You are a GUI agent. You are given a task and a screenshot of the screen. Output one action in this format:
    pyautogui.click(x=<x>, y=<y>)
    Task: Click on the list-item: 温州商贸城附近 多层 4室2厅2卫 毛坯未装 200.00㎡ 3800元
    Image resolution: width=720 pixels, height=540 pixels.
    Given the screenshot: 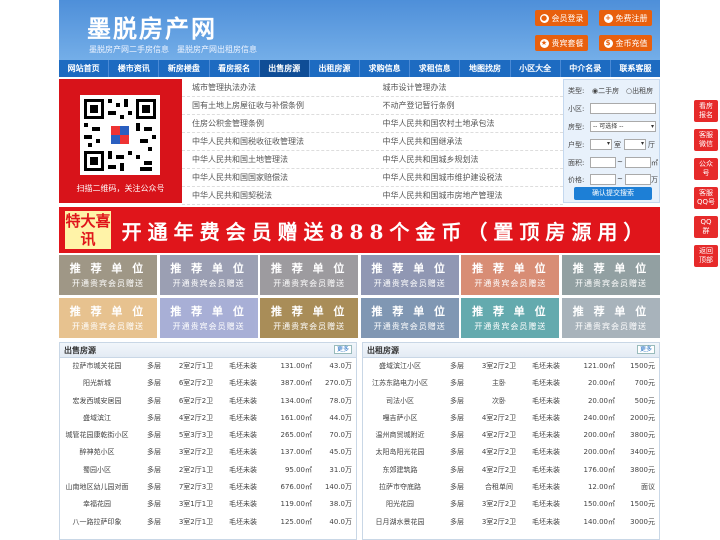 What is the action you would take?
    pyautogui.click(x=511, y=435)
    